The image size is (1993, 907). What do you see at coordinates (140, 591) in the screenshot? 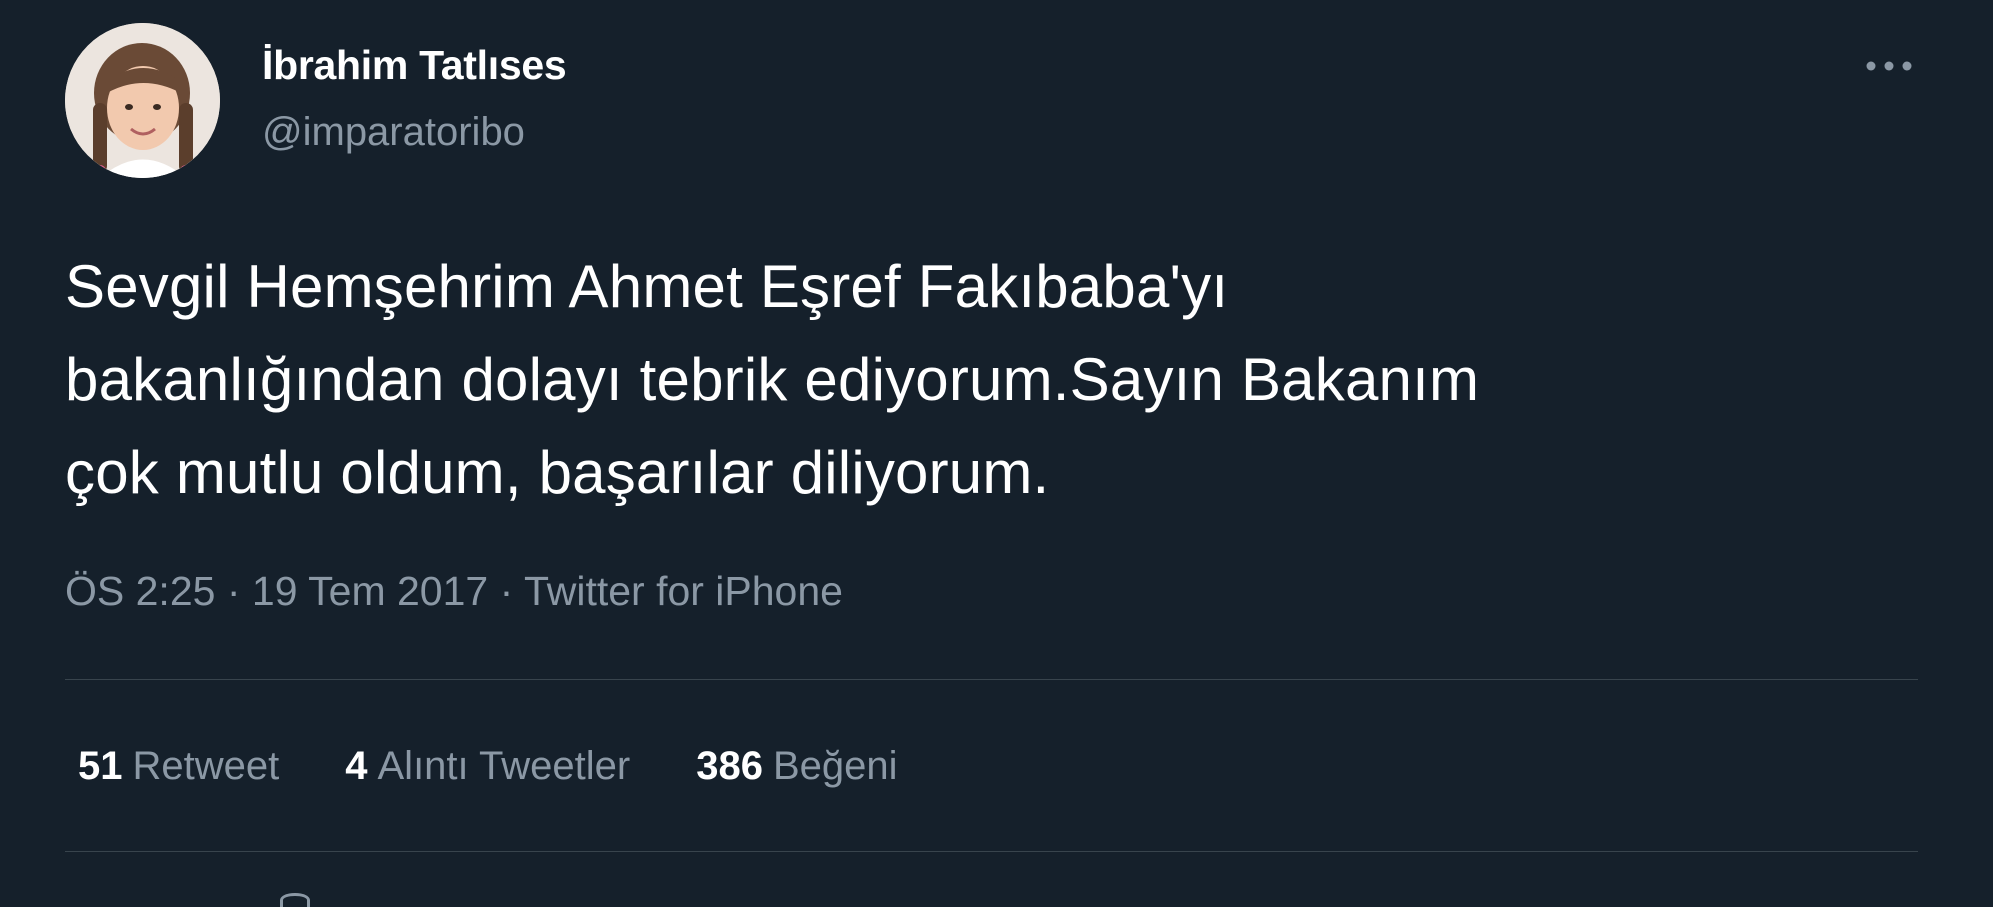
I see `tweet-time: ÖS 2:25` at bounding box center [140, 591].